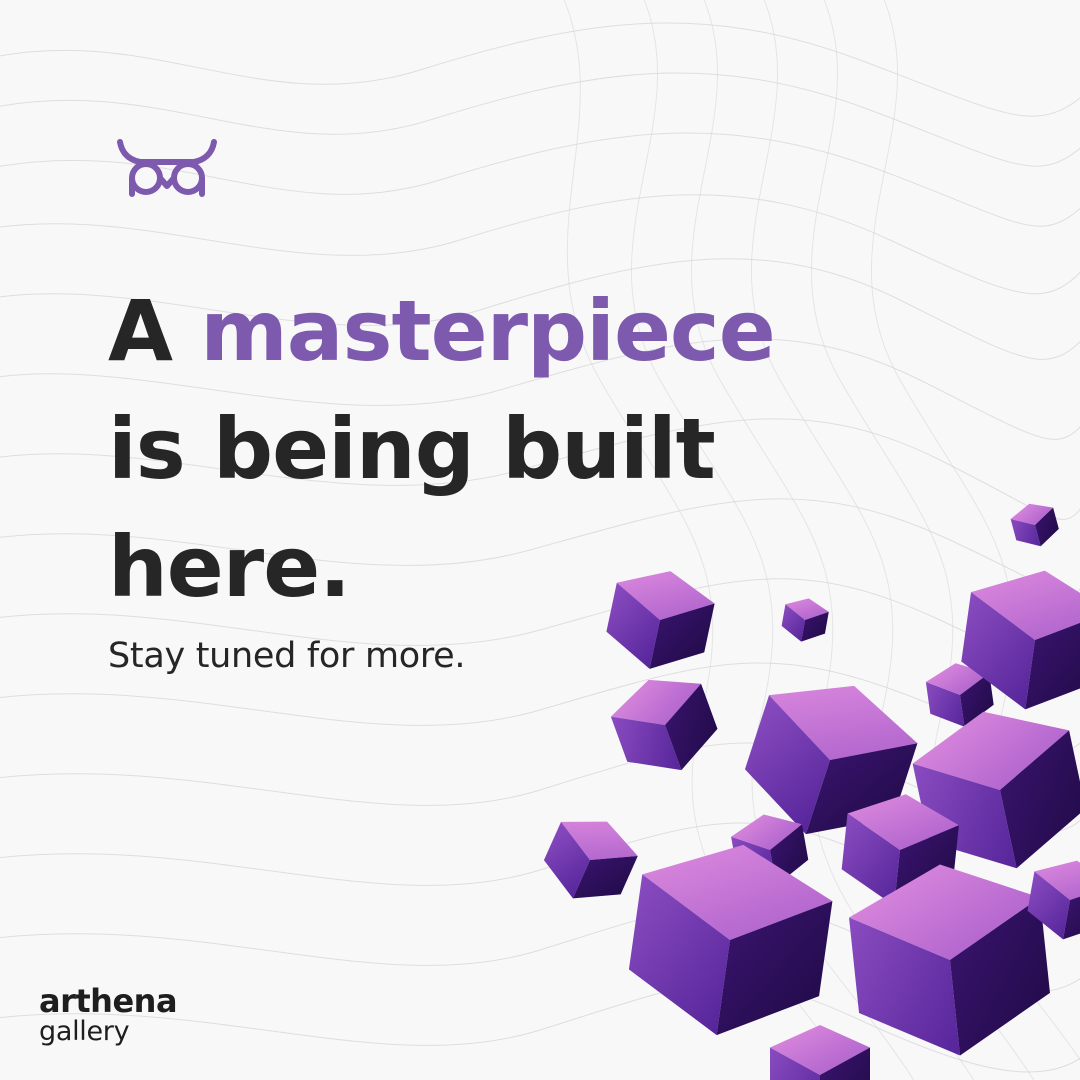  I want to click on brand-subtitle: gallery, so click(84, 1031).